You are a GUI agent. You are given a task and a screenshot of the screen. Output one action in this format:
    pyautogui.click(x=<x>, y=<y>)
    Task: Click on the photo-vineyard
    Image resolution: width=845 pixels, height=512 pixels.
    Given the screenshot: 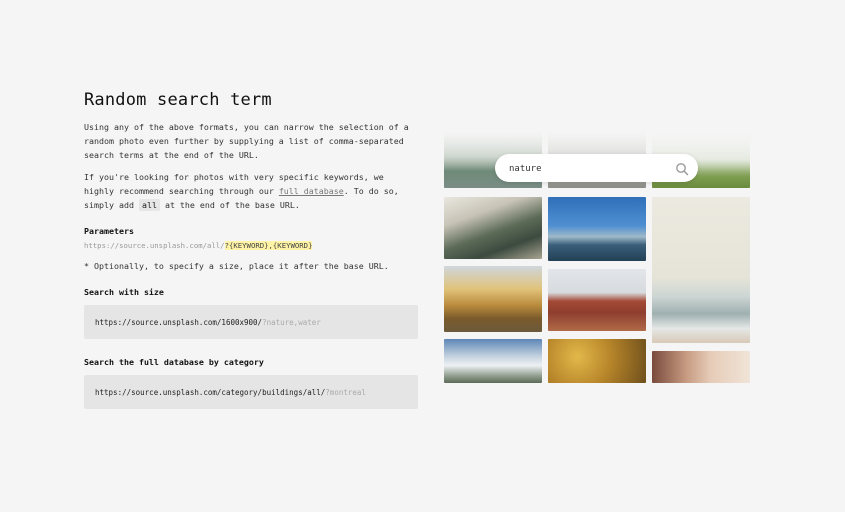 What is the action you would take?
    pyautogui.click(x=597, y=300)
    